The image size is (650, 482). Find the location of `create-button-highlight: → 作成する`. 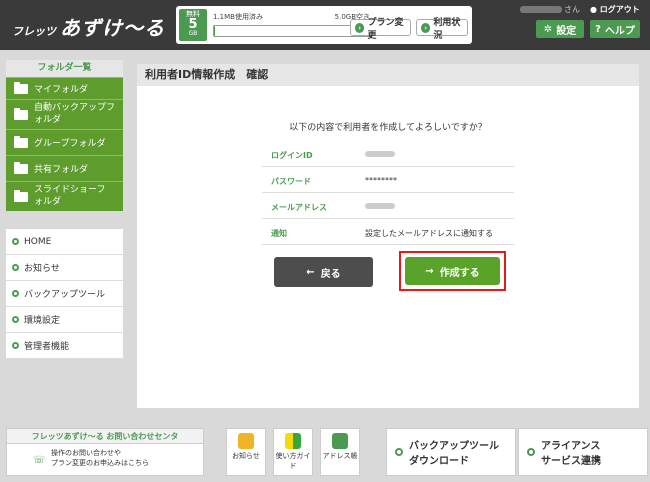

create-button-highlight: → 作成する is located at coordinates (452, 271).